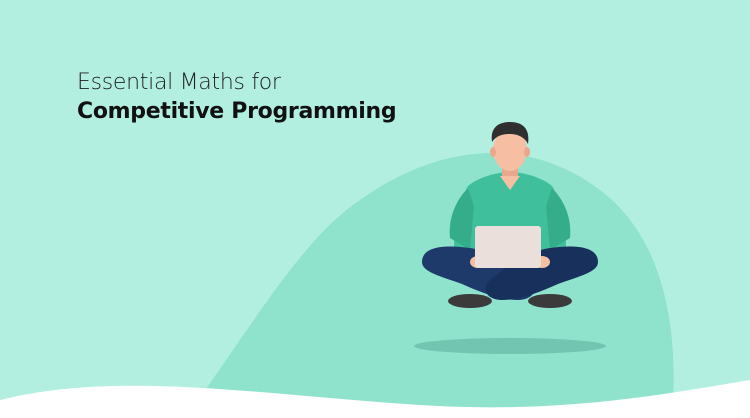  I want to click on floating-shadow, so click(510, 346).